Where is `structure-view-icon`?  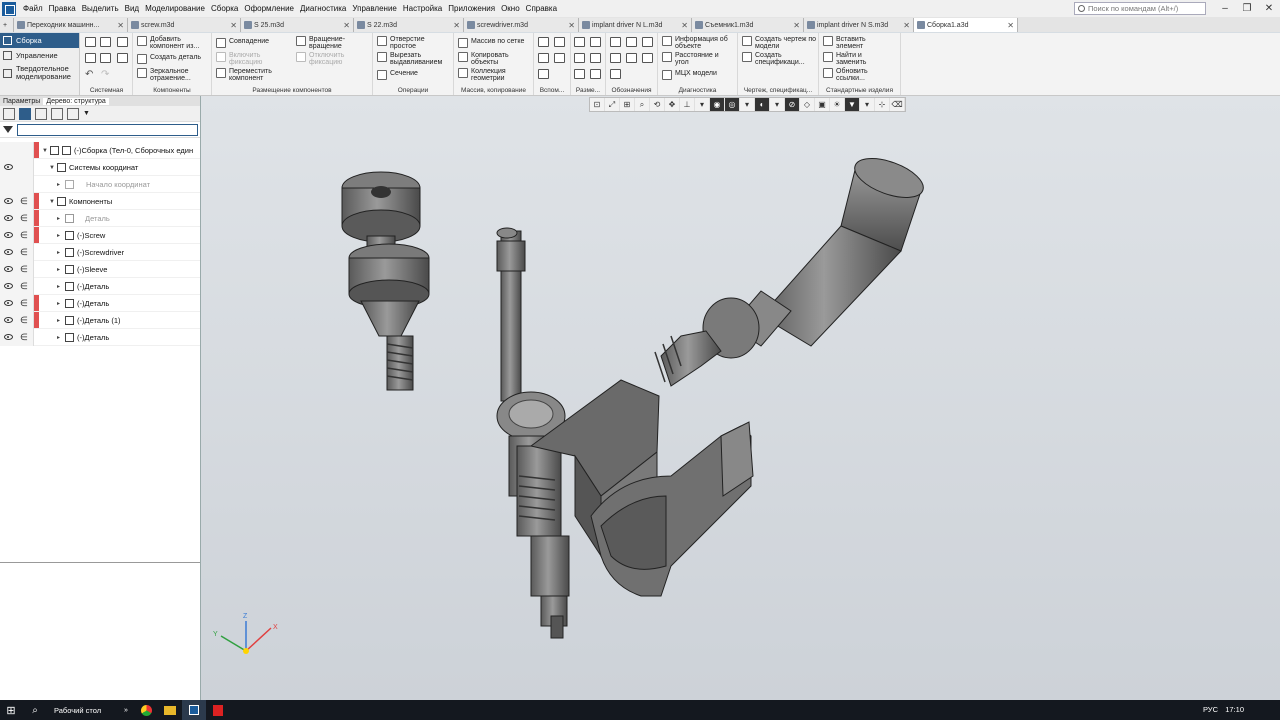 structure-view-icon is located at coordinates (25, 113).